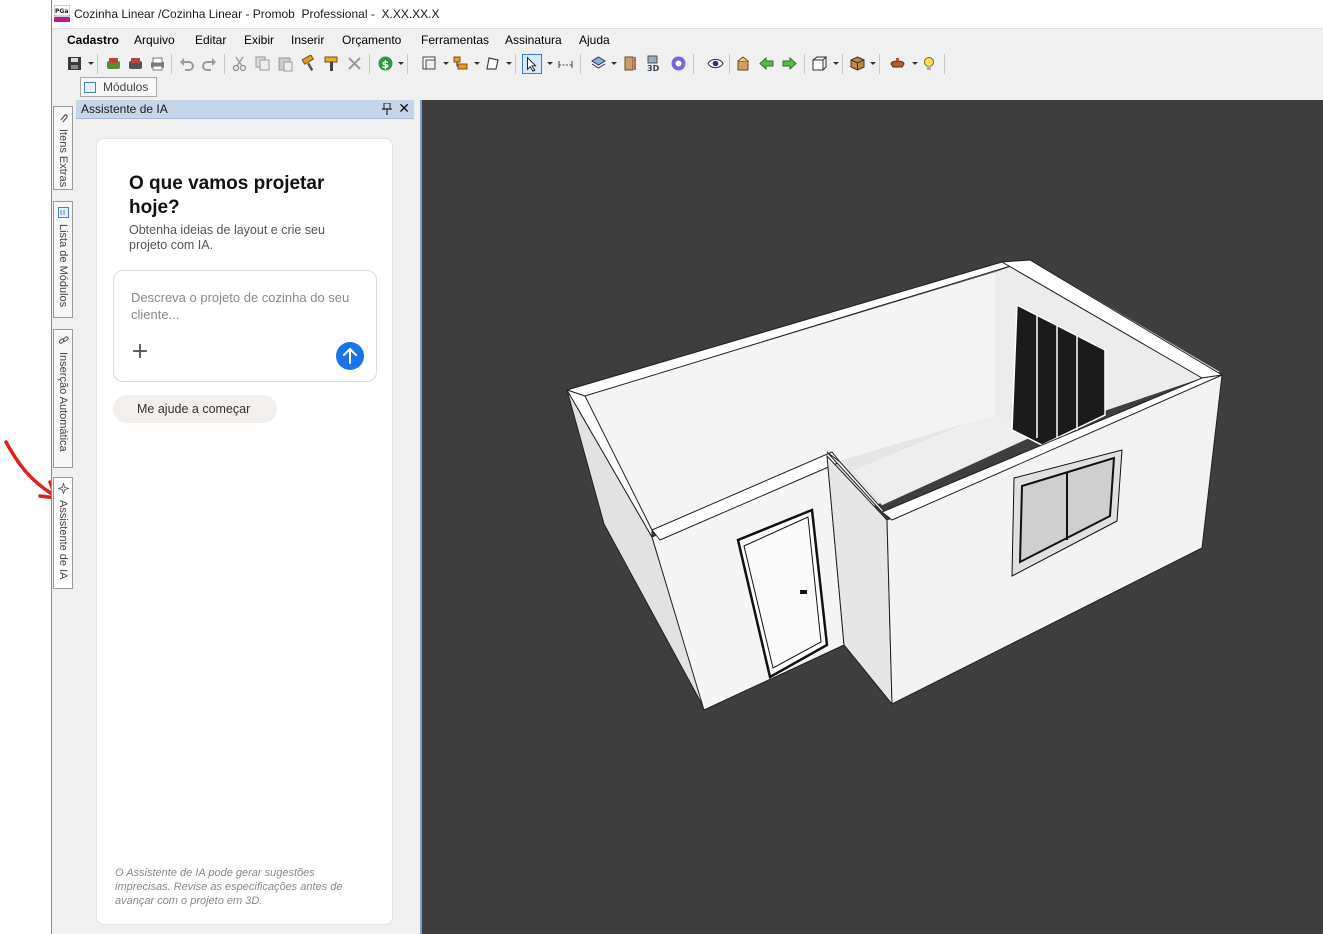 This screenshot has height=934, width=1323. What do you see at coordinates (126, 87) in the screenshot?
I see `tab-modulos-label: Módulos` at bounding box center [126, 87].